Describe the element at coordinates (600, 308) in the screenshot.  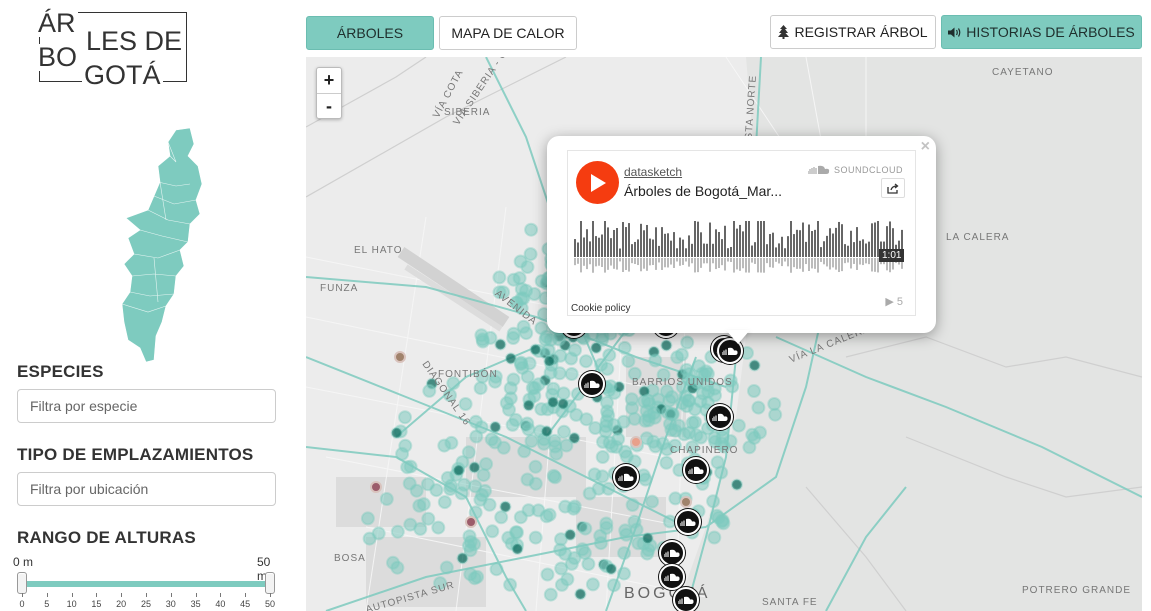
I see `cookie-policy-link: Cookie policy` at that location.